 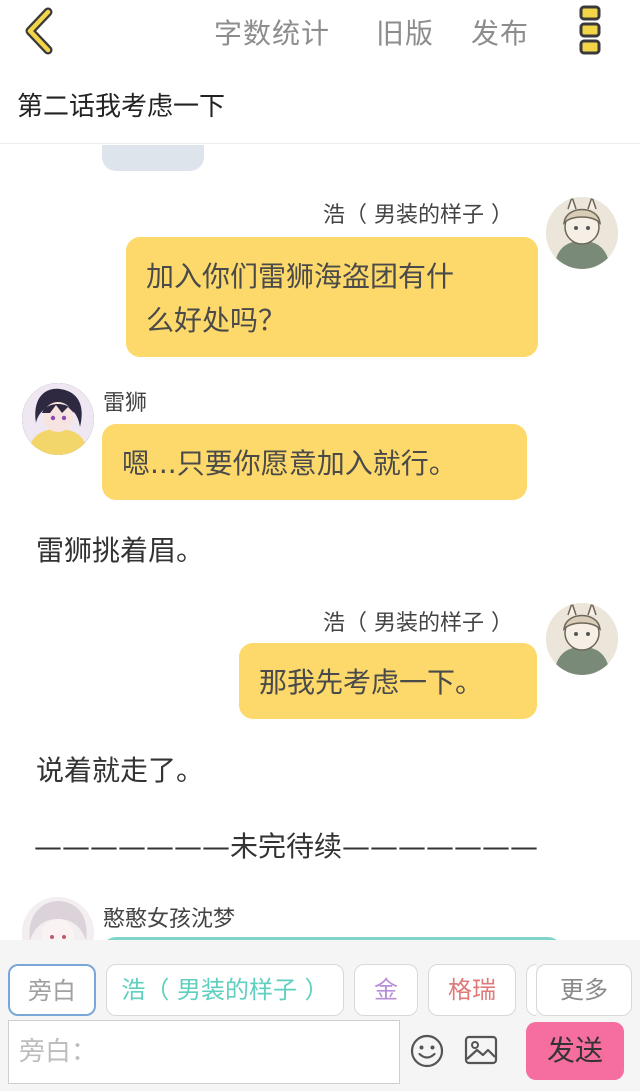 What do you see at coordinates (289, 463) in the screenshot?
I see `message-line: 嗯...只要你愿意加入就行。` at bounding box center [289, 463].